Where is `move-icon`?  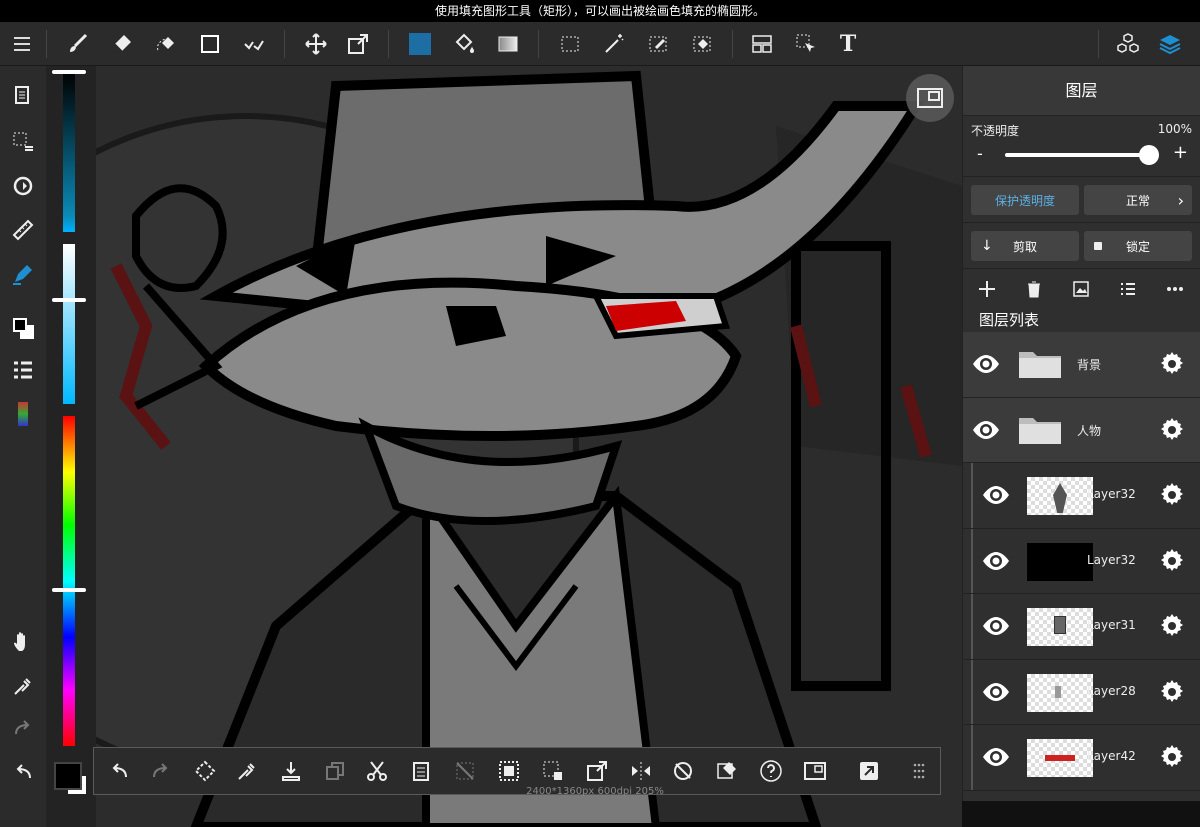
move-icon is located at coordinates (316, 44).